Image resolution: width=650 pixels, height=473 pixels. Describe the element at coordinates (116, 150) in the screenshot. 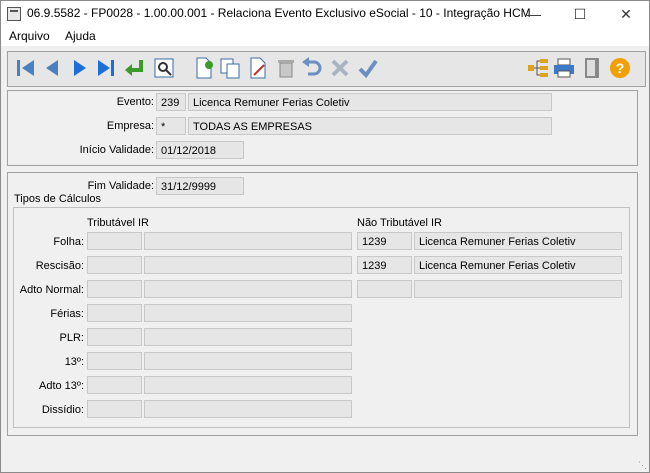

I see `inicio-validade-label: Início Validade:` at that location.